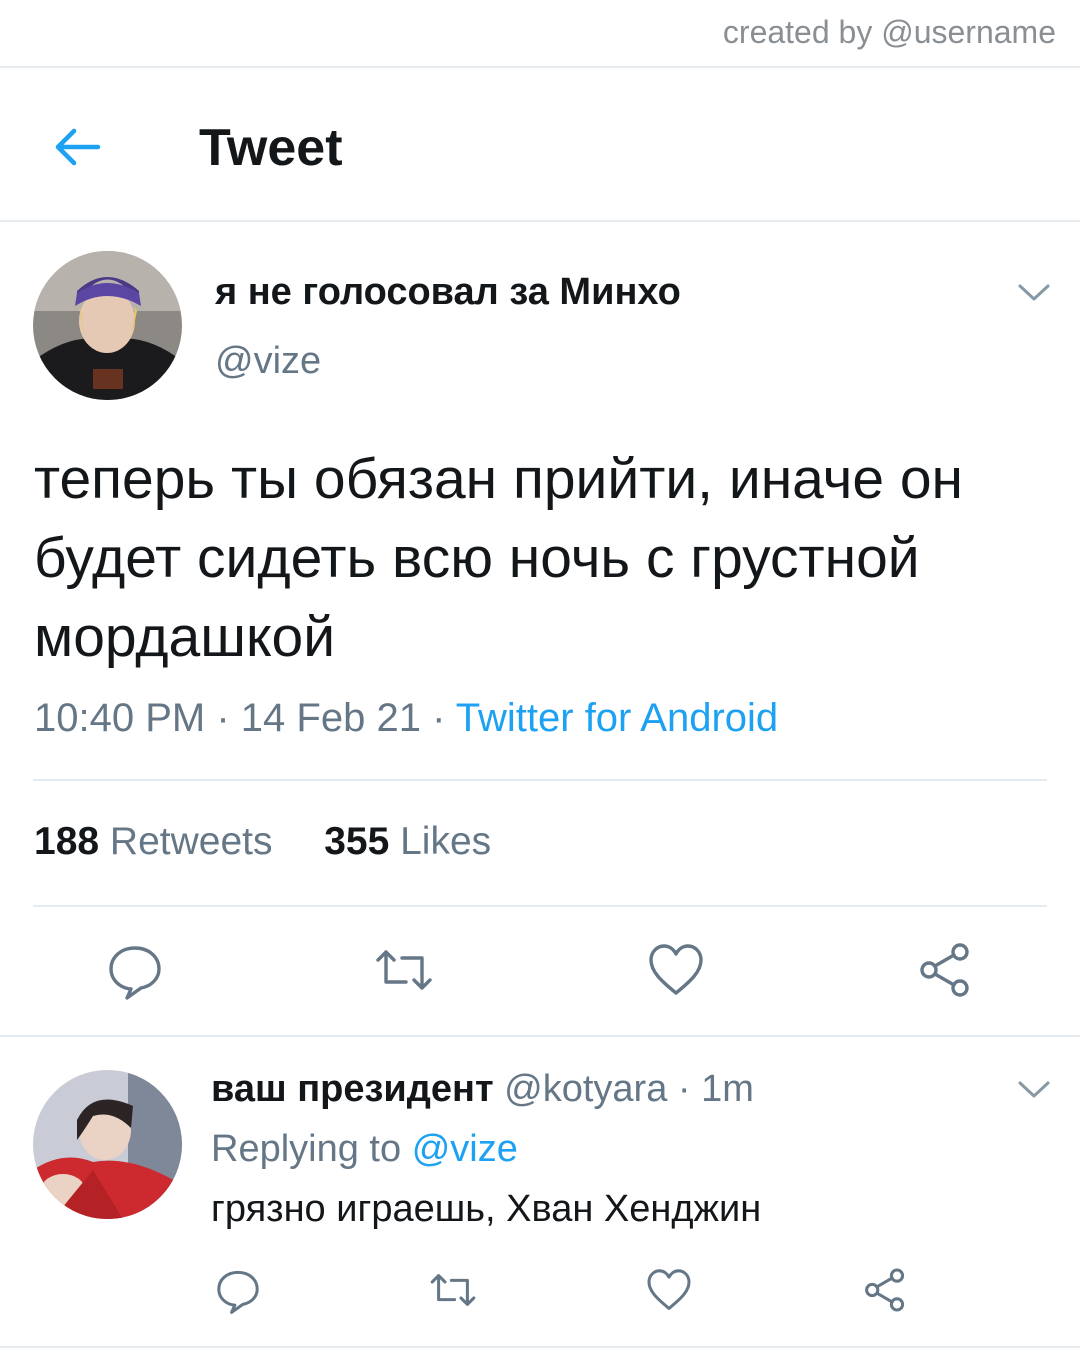  I want to click on replying-to: Replying to @vize, so click(364, 1149).